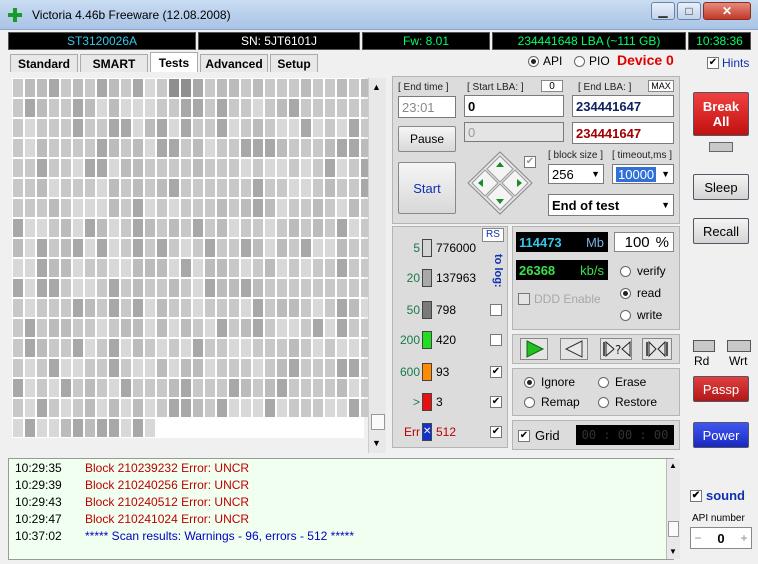 The width and height of the screenshot is (758, 564). I want to click on read-radio-dot, so click(625, 293).